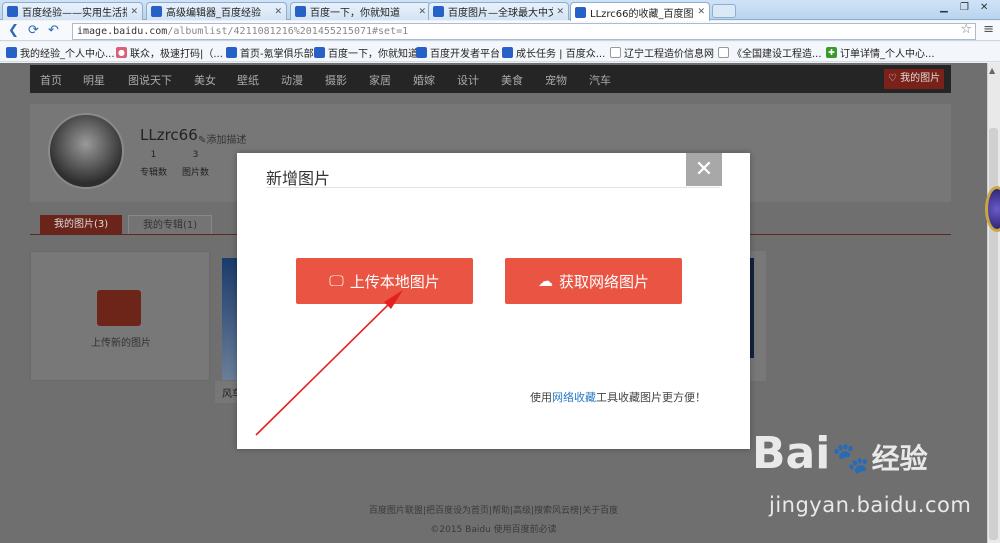 This screenshot has height=543, width=1000. I want to click on nav-item: 图说天下, so click(150, 80).